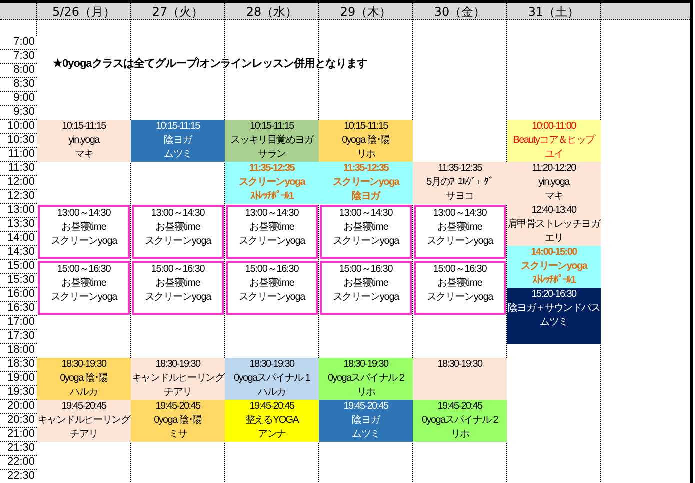 The image size is (695, 483). What do you see at coordinates (272, 379) in the screenshot?
I see `class-title: 0yogaスパイナル 1` at bounding box center [272, 379].